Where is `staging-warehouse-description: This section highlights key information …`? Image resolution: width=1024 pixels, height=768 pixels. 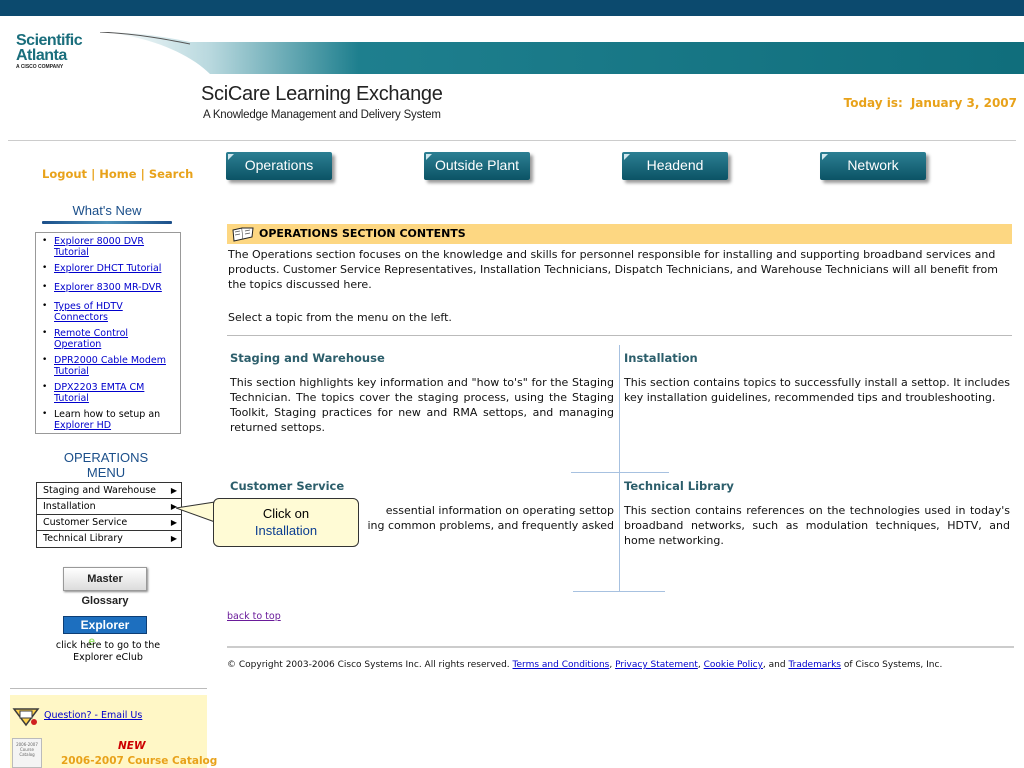 staging-warehouse-description: This section highlights key information … is located at coordinates (422, 405).